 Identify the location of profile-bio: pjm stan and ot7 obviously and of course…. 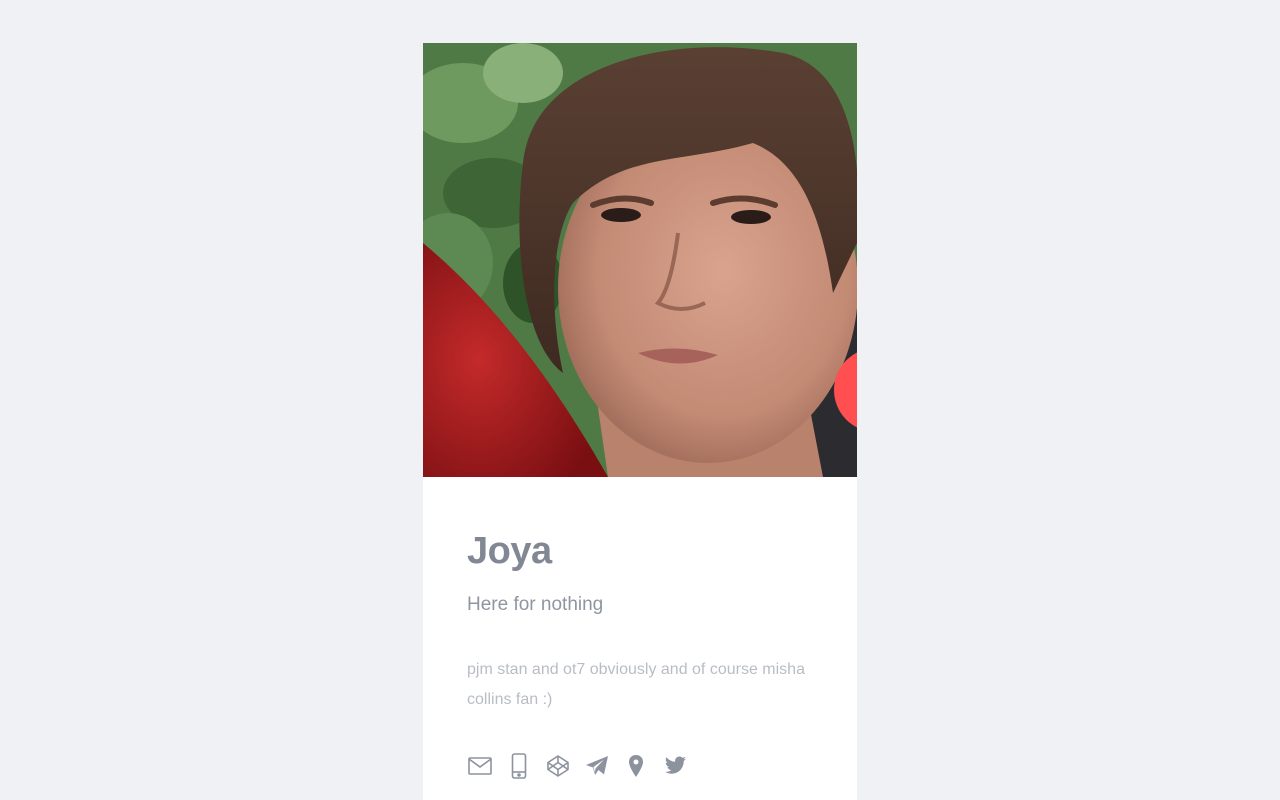
(636, 684).